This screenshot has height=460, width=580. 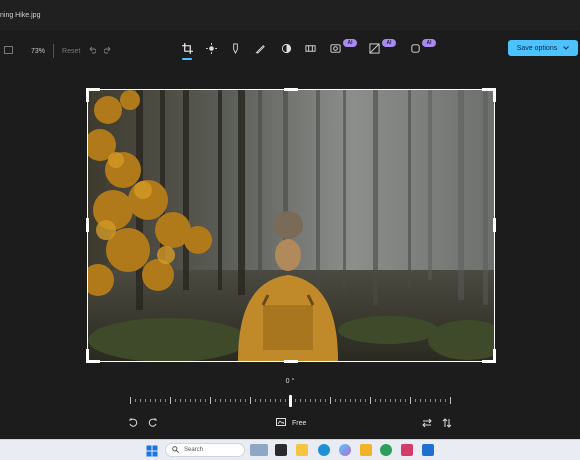 I want to click on toolbar-left: 73% Reset, so click(x=58, y=51).